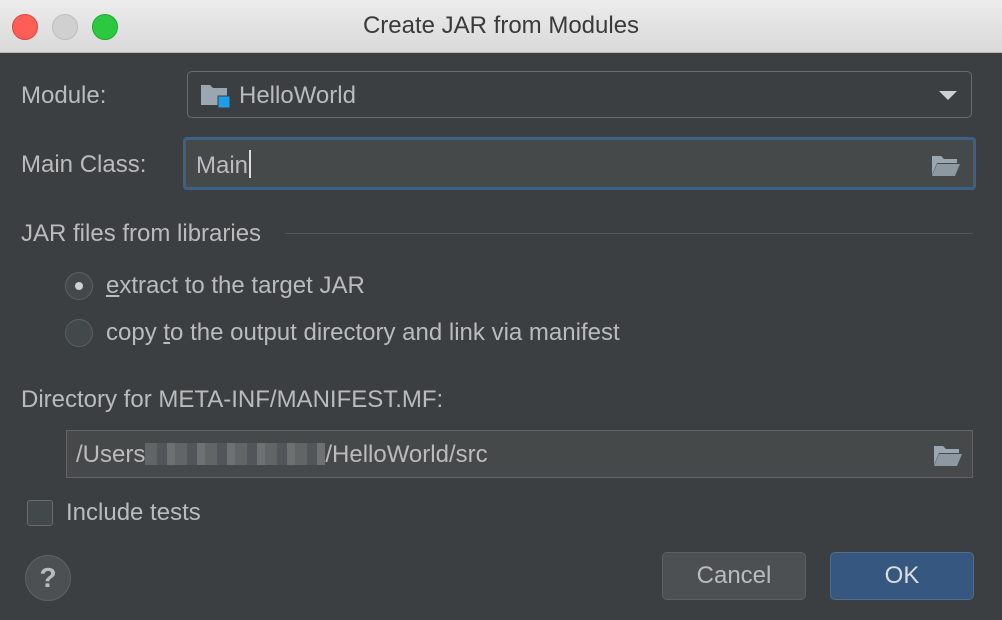 The image size is (1002, 620). I want to click on main-class-value: Main, so click(222, 165).